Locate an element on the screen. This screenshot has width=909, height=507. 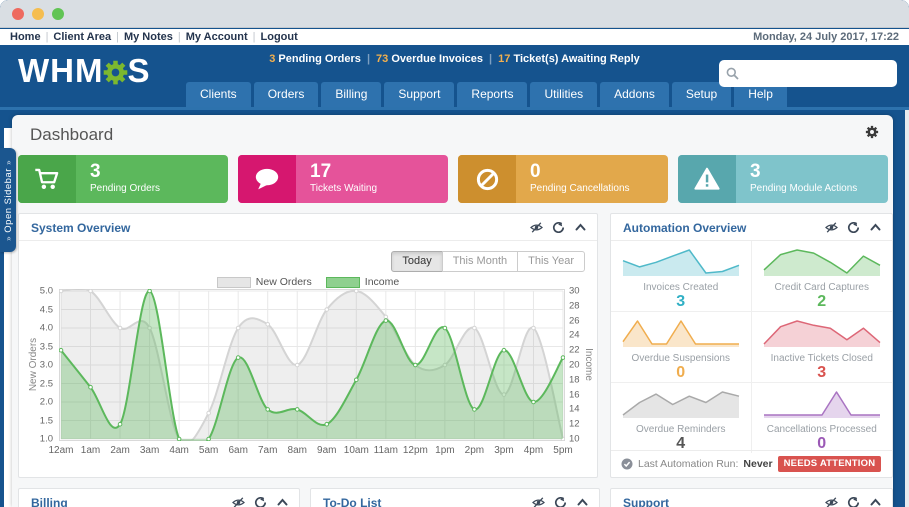
panel-header: Automation Overview is located at coordinates (751, 227).